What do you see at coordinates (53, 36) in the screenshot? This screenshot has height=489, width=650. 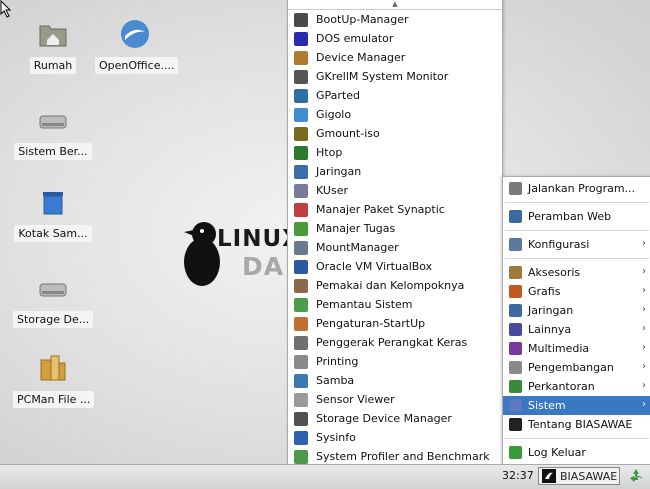 I see `home-folder-icon` at bounding box center [53, 36].